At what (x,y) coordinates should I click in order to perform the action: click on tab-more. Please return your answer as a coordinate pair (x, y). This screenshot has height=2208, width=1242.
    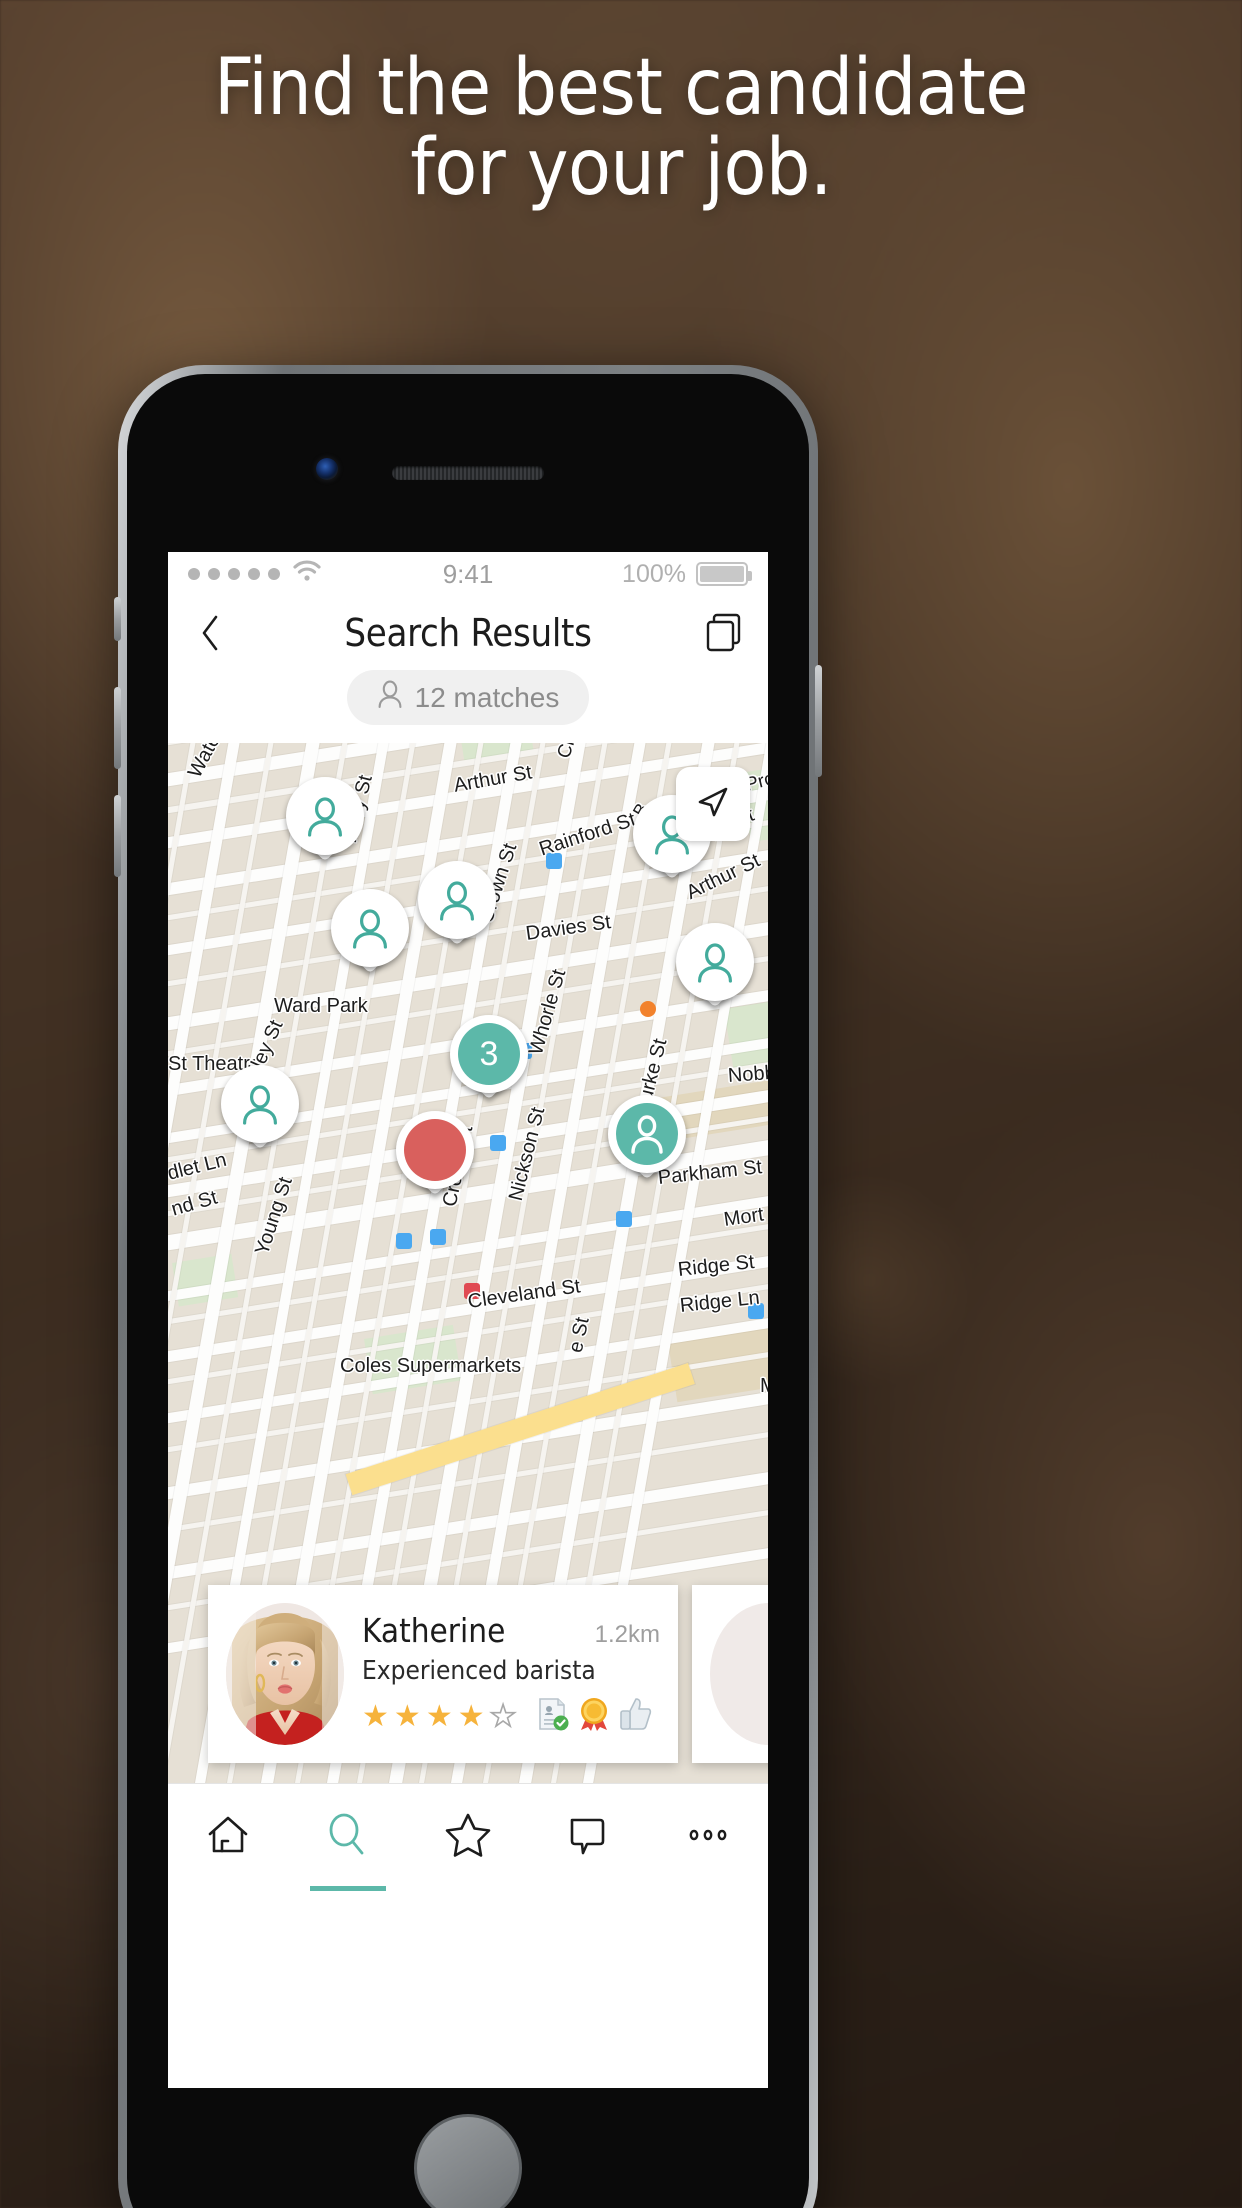
    Looking at the image, I should click on (708, 1837).